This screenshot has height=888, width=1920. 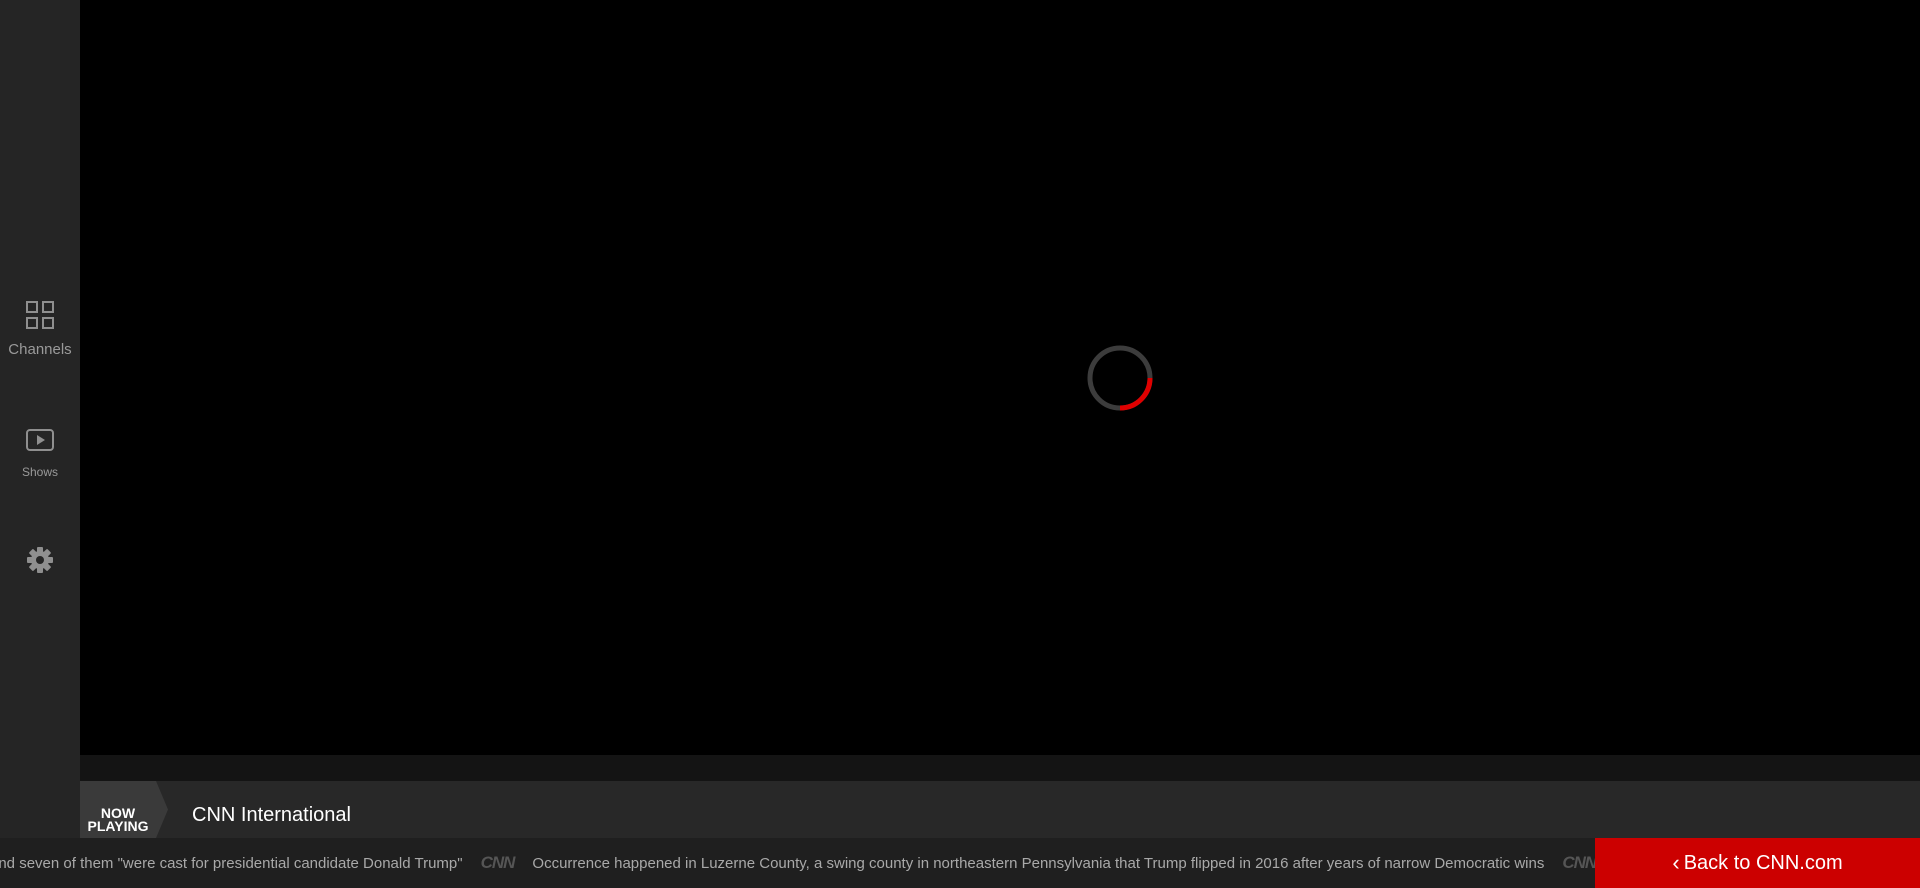 I want to click on back-to-cnn-button: ‹ Back to CNN.com, so click(x=1757, y=863).